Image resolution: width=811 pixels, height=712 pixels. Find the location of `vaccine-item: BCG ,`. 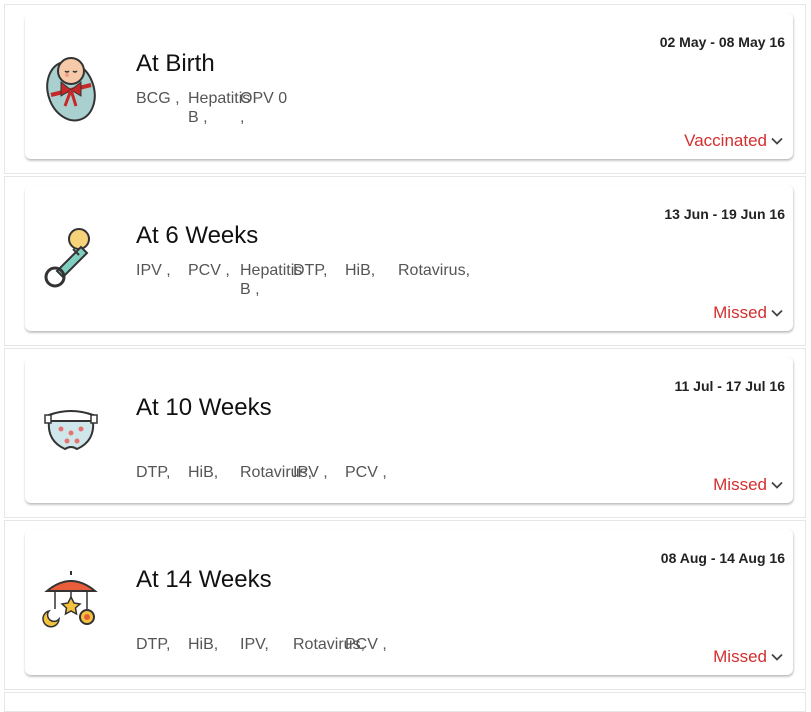

vaccine-item: BCG , is located at coordinates (158, 98).